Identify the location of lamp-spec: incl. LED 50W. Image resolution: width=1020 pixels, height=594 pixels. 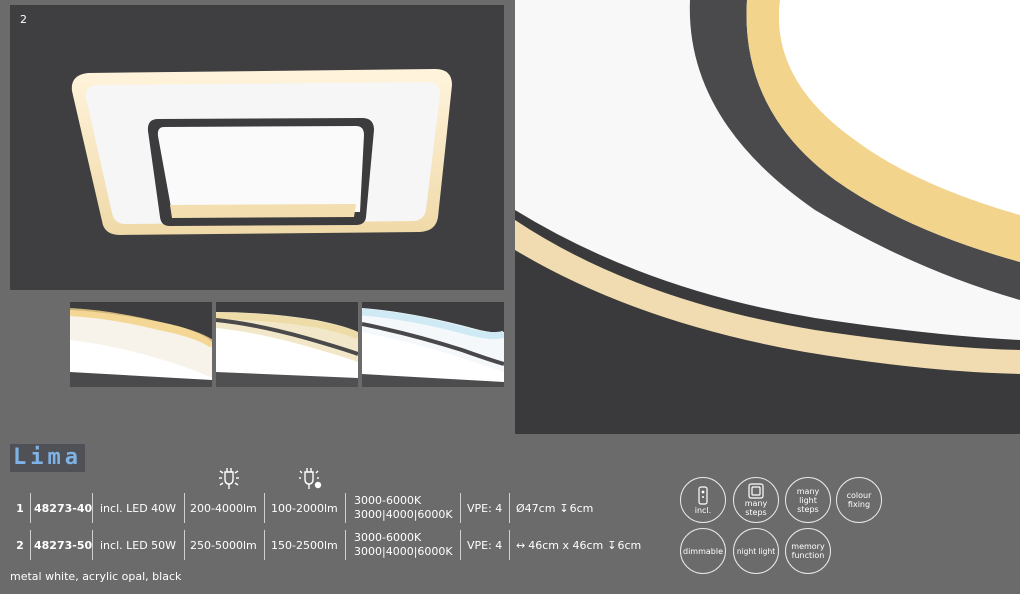
(142, 545).